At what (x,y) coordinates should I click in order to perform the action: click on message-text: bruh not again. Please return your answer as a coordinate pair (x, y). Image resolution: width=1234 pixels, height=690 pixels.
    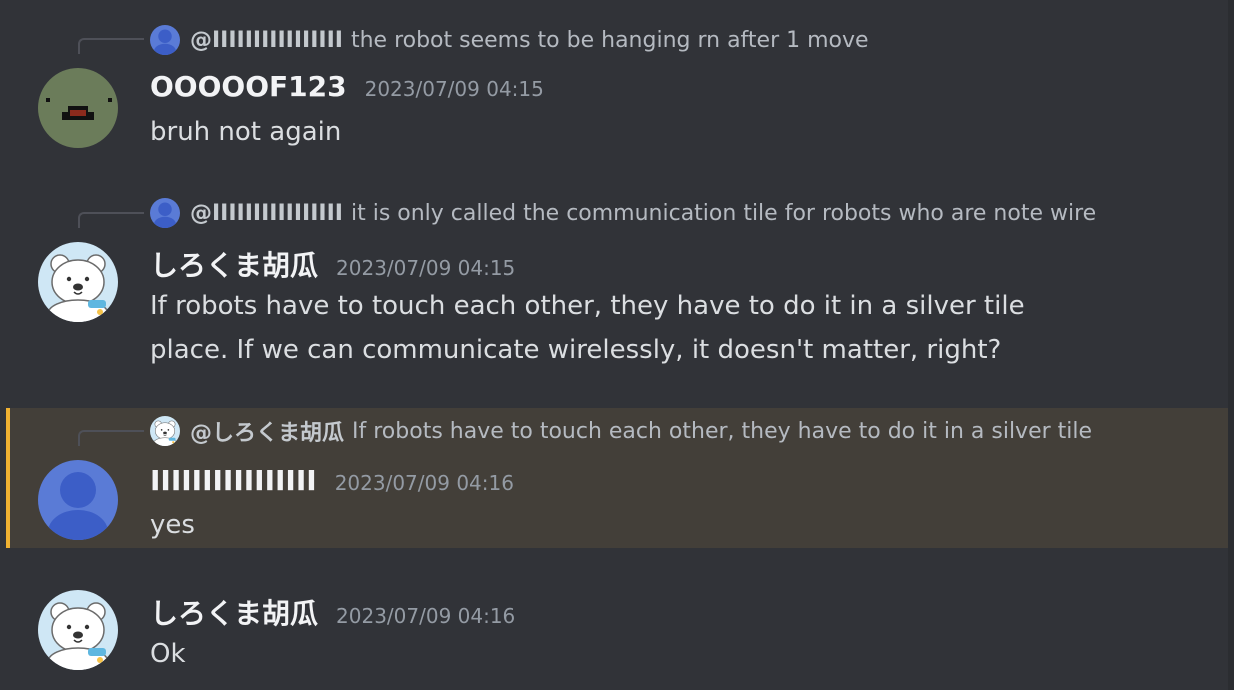
    Looking at the image, I should click on (246, 132).